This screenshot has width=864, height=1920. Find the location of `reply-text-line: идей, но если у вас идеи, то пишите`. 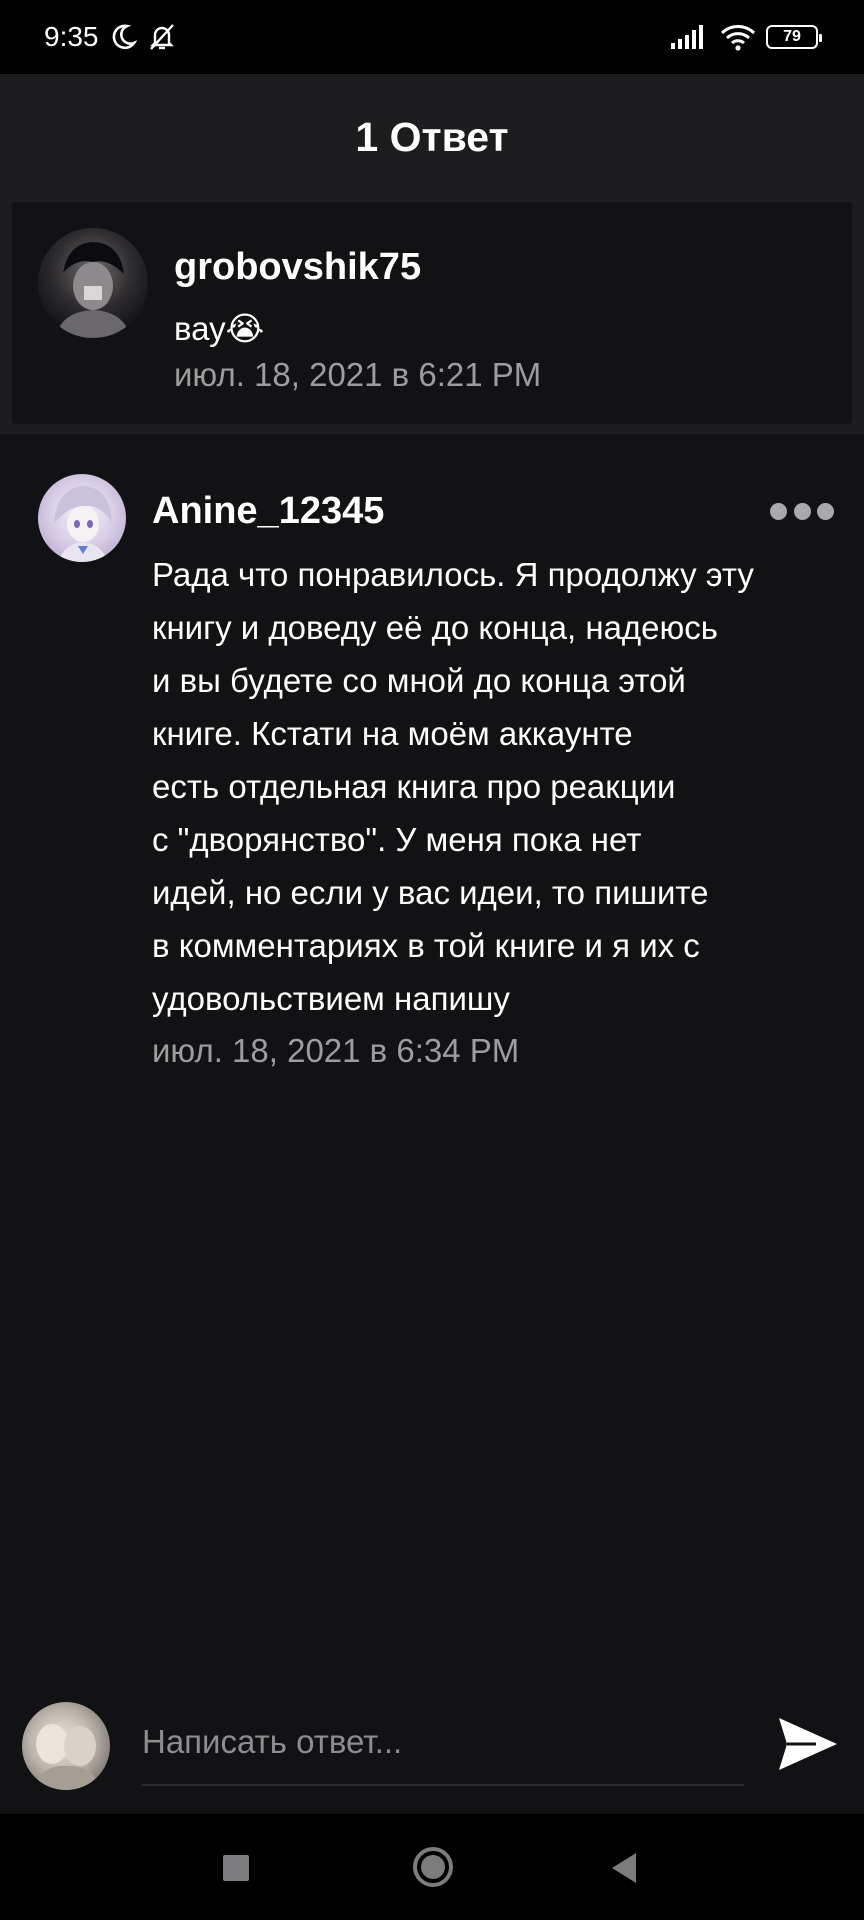

reply-text-line: идей, но если у вас идеи, то пишите is located at coordinates (430, 892).